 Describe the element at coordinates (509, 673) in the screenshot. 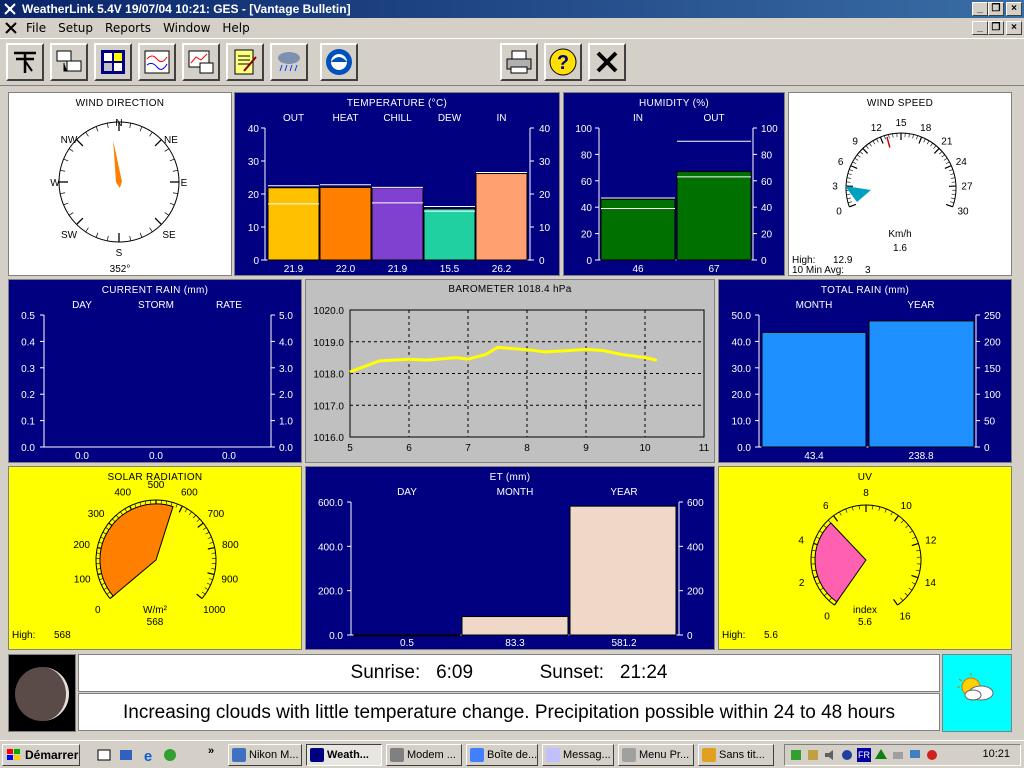

I see `sun-times-bar: Sunrise: 6:09 Sunset: 21:24` at that location.